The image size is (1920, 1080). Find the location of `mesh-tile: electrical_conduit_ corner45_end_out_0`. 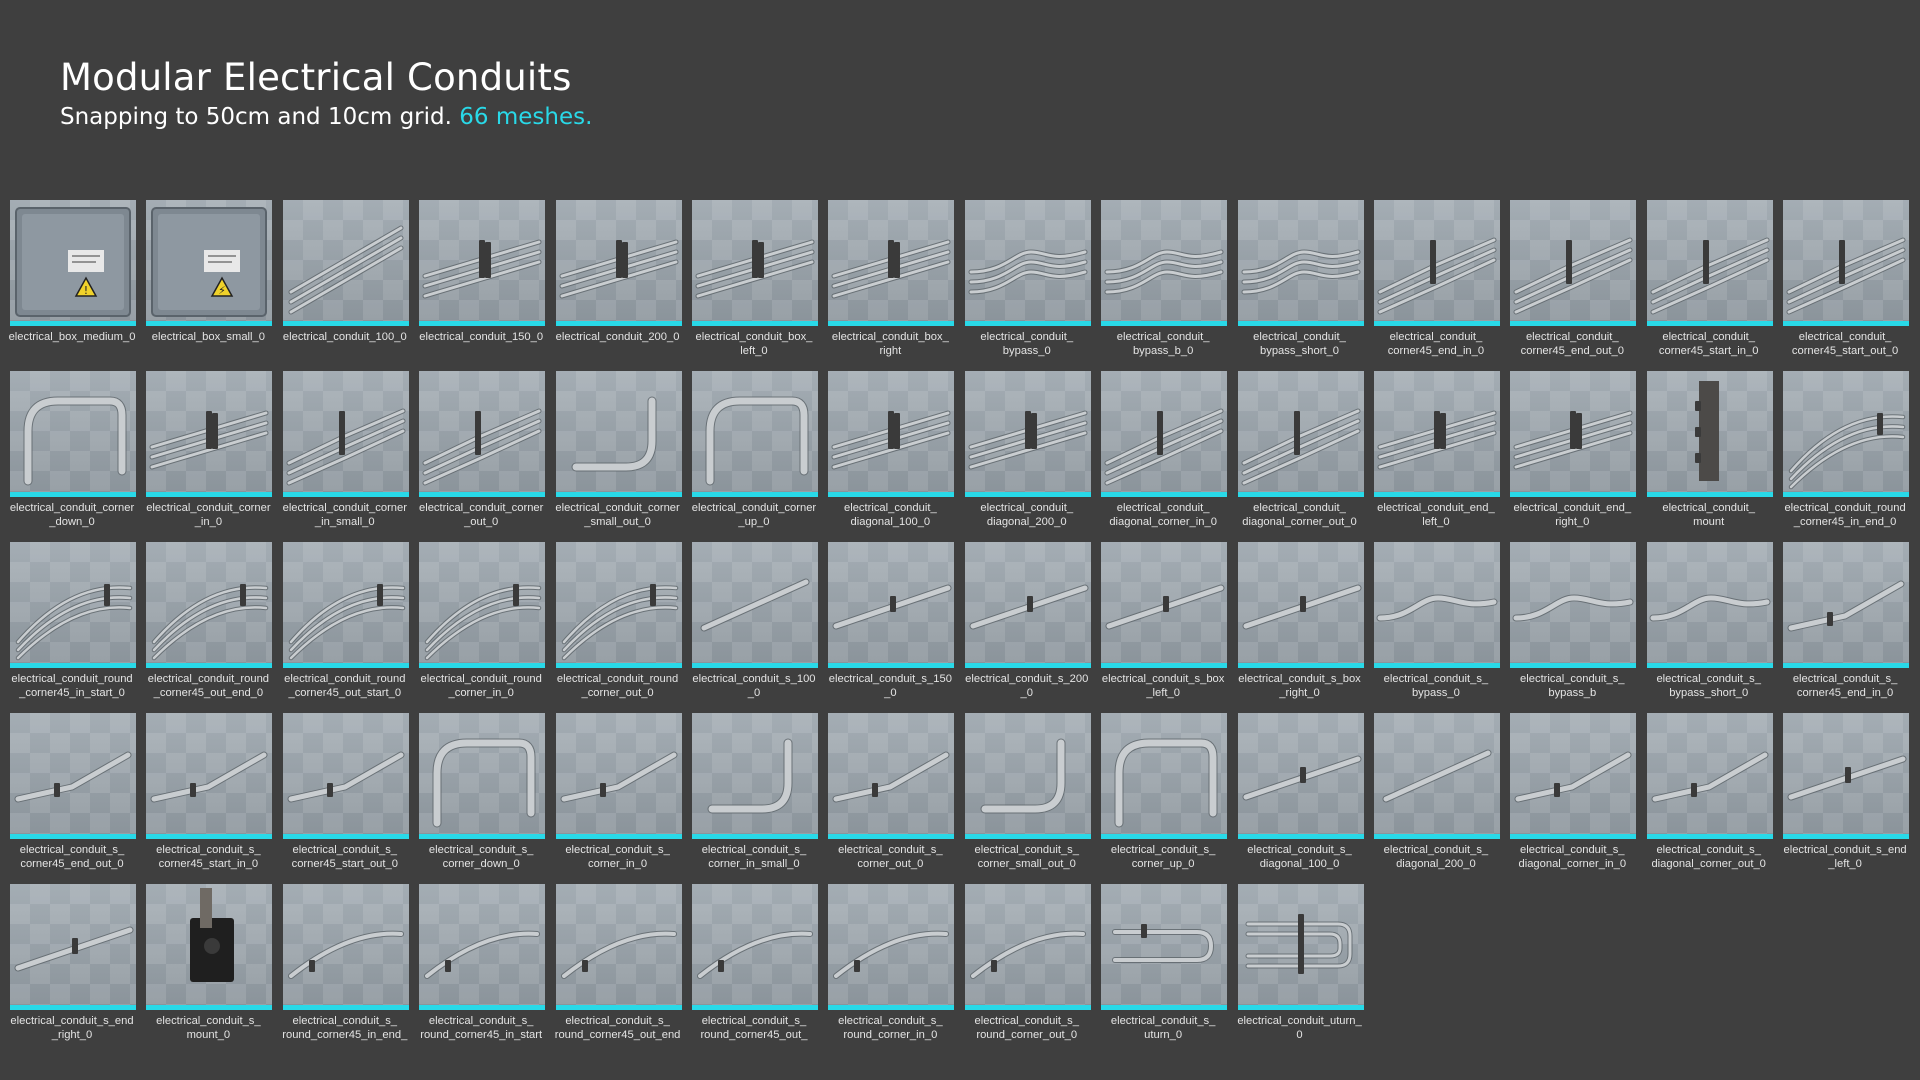

mesh-tile: electrical_conduit_ corner45_end_out_0 is located at coordinates (1568, 285).